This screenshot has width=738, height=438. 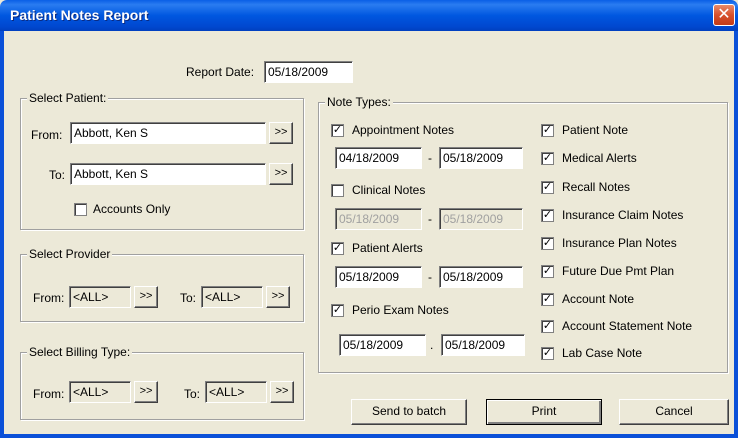 I want to click on perio-exam-notes-from-date: 05/18/2009, so click(x=382, y=345).